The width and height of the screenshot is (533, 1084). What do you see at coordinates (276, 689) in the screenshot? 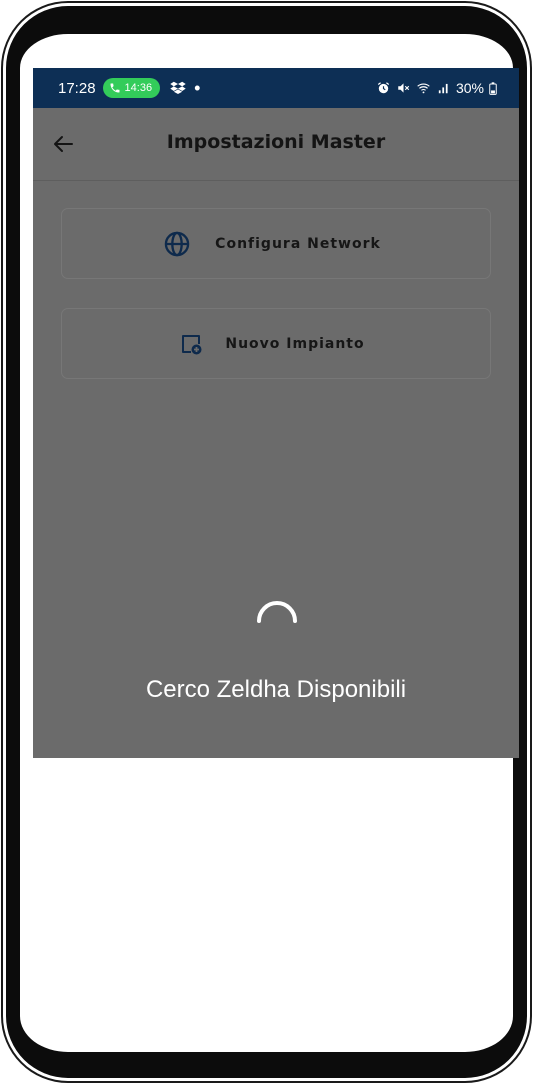
I see `loading-message: Cerco Zeldha Disponibili` at bounding box center [276, 689].